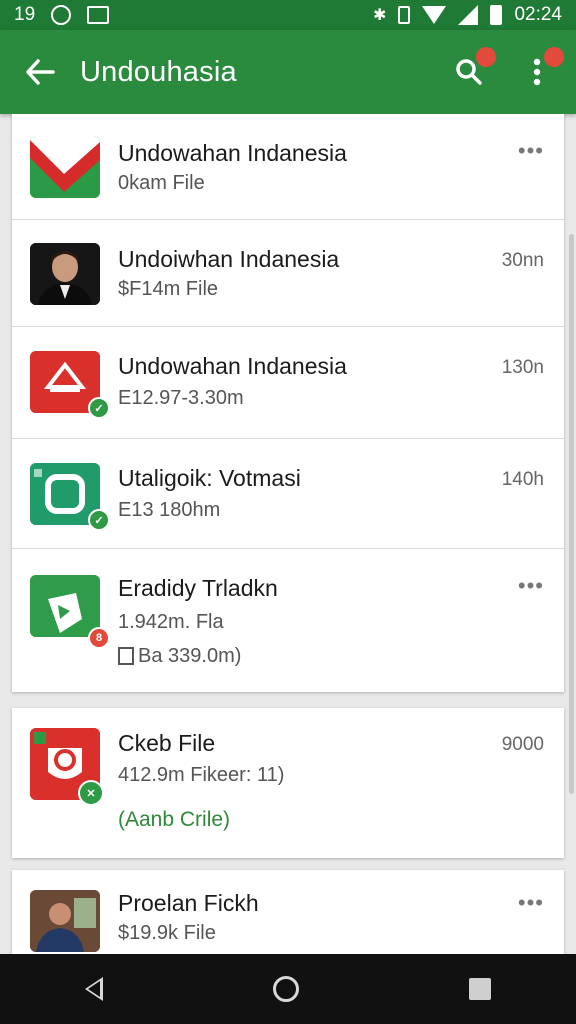 This screenshot has height=1024, width=576. I want to click on nav-home-icon, so click(286, 989).